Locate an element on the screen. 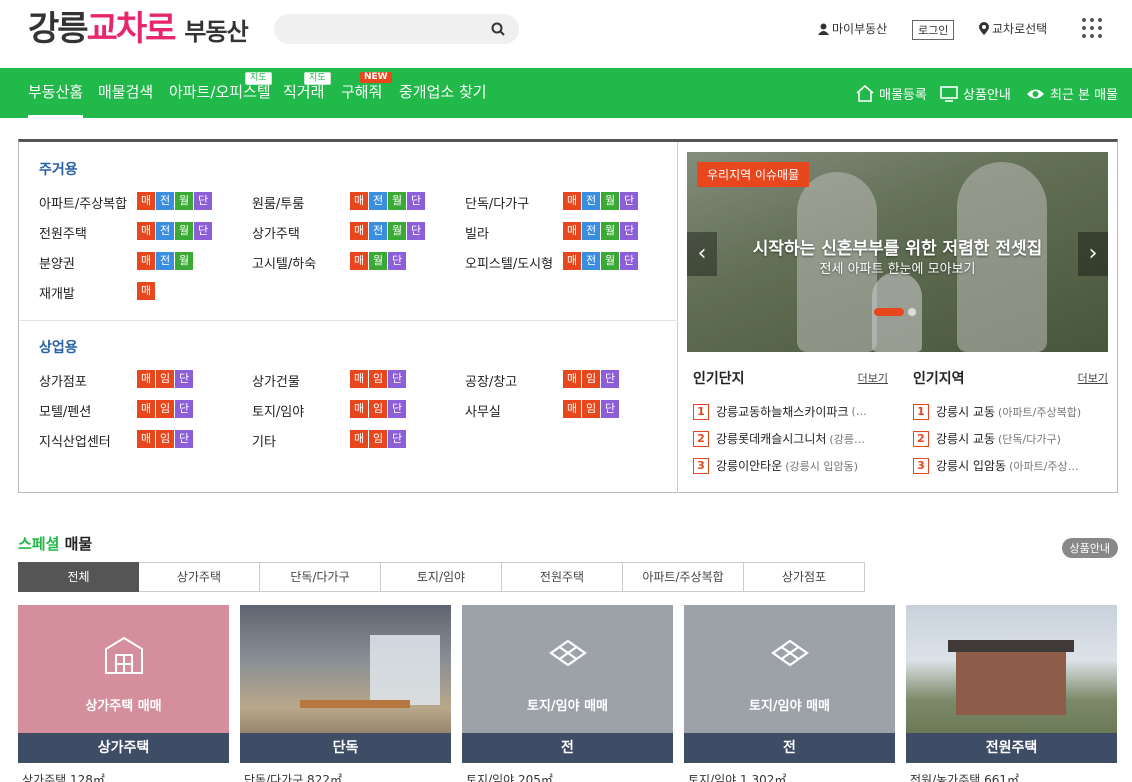  category-link: 아파트/주상복합 is located at coordinates (83, 202).